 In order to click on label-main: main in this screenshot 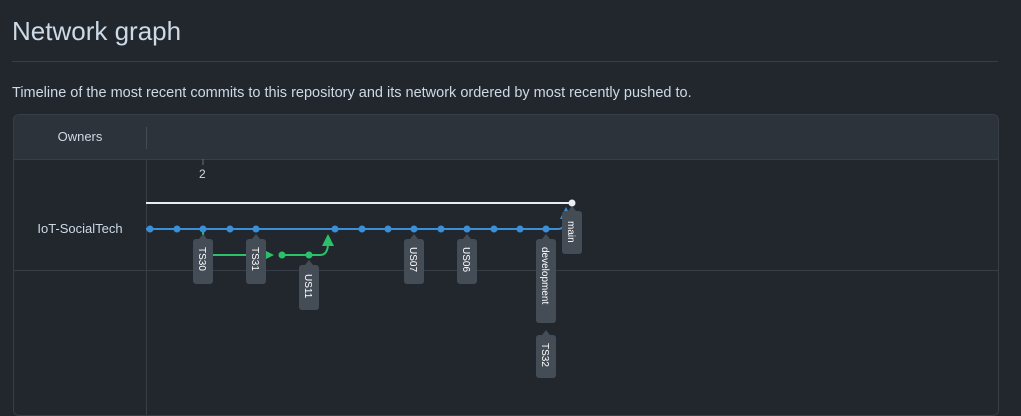, I will do `click(572, 230)`.